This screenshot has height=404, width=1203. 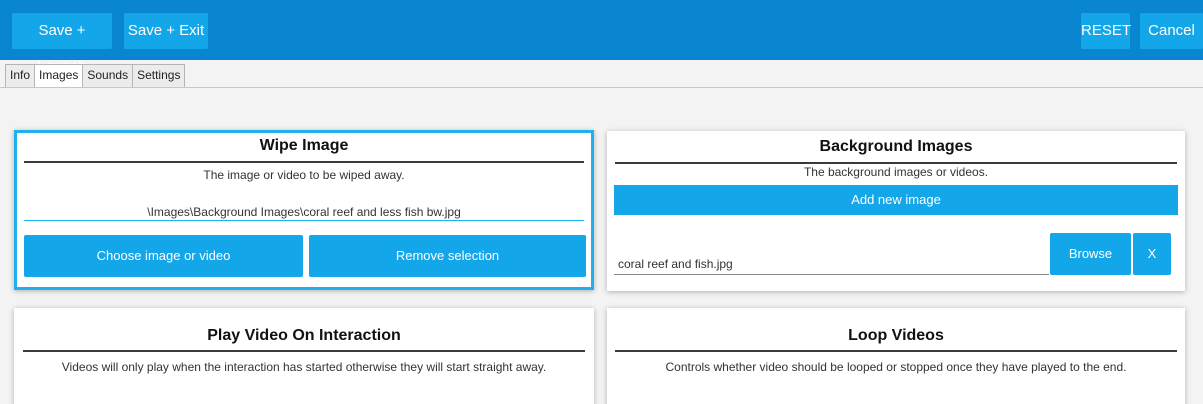 What do you see at coordinates (601, 87) in the screenshot?
I see `tab-divider` at bounding box center [601, 87].